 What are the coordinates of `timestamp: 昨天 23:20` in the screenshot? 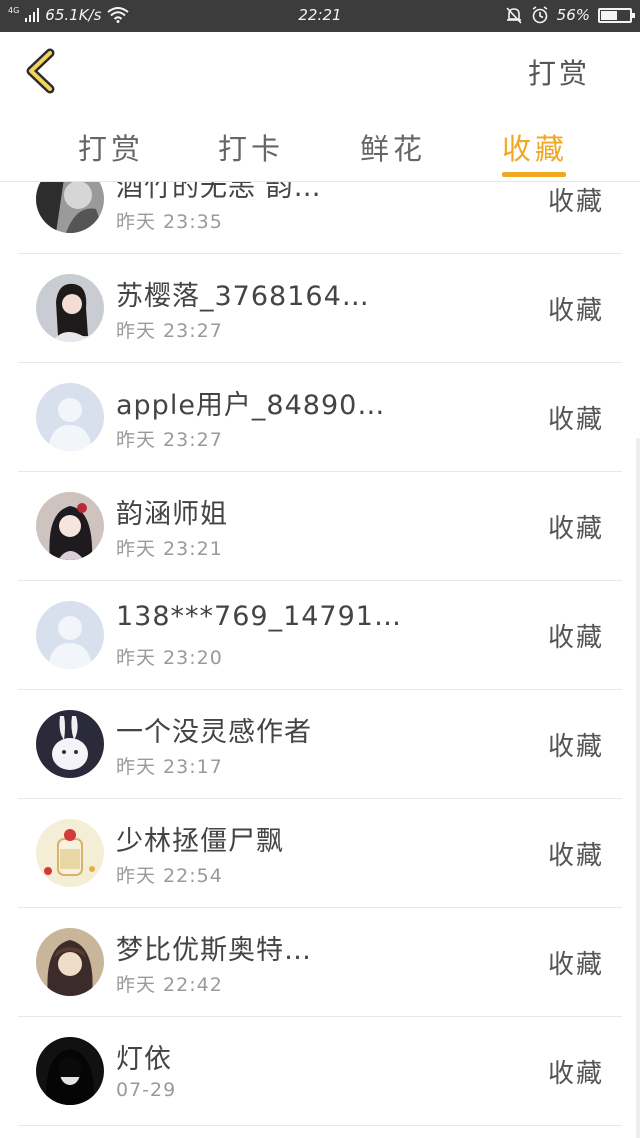 It's located at (169, 658).